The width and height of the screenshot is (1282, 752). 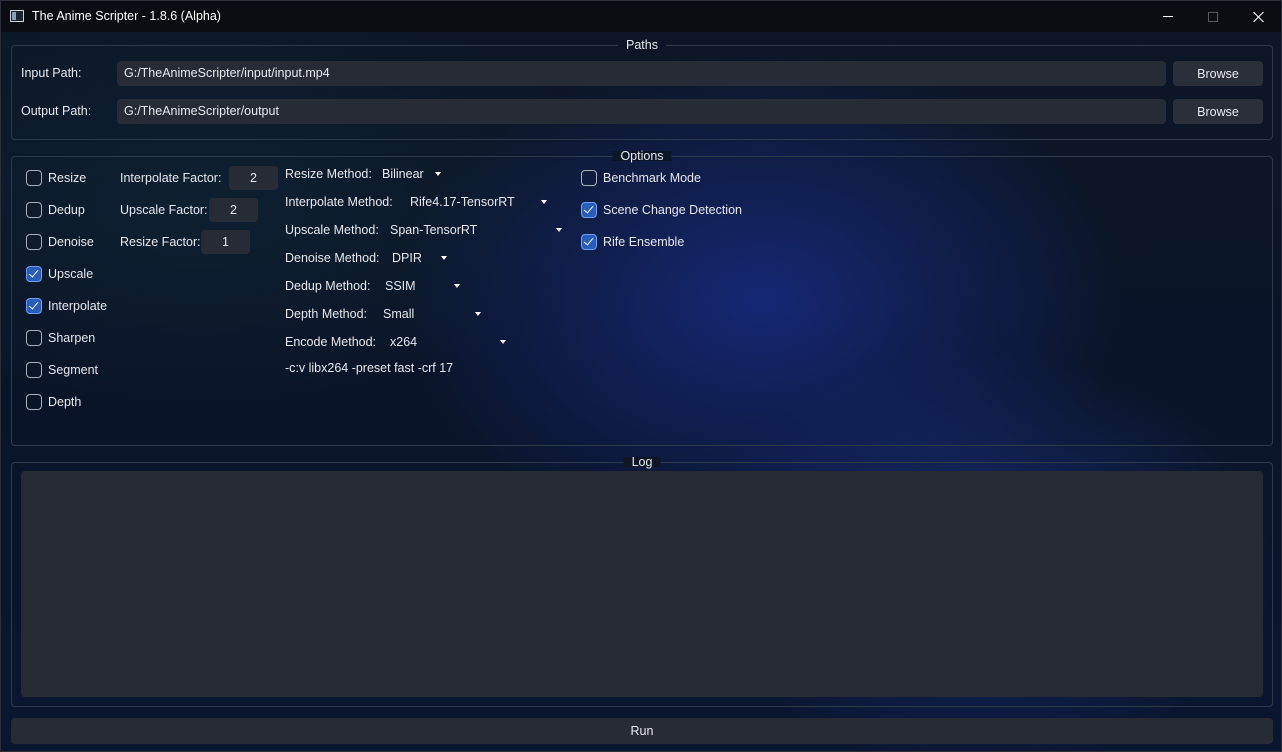 I want to click on rife-ensemble-checkbox, so click(x=589, y=242).